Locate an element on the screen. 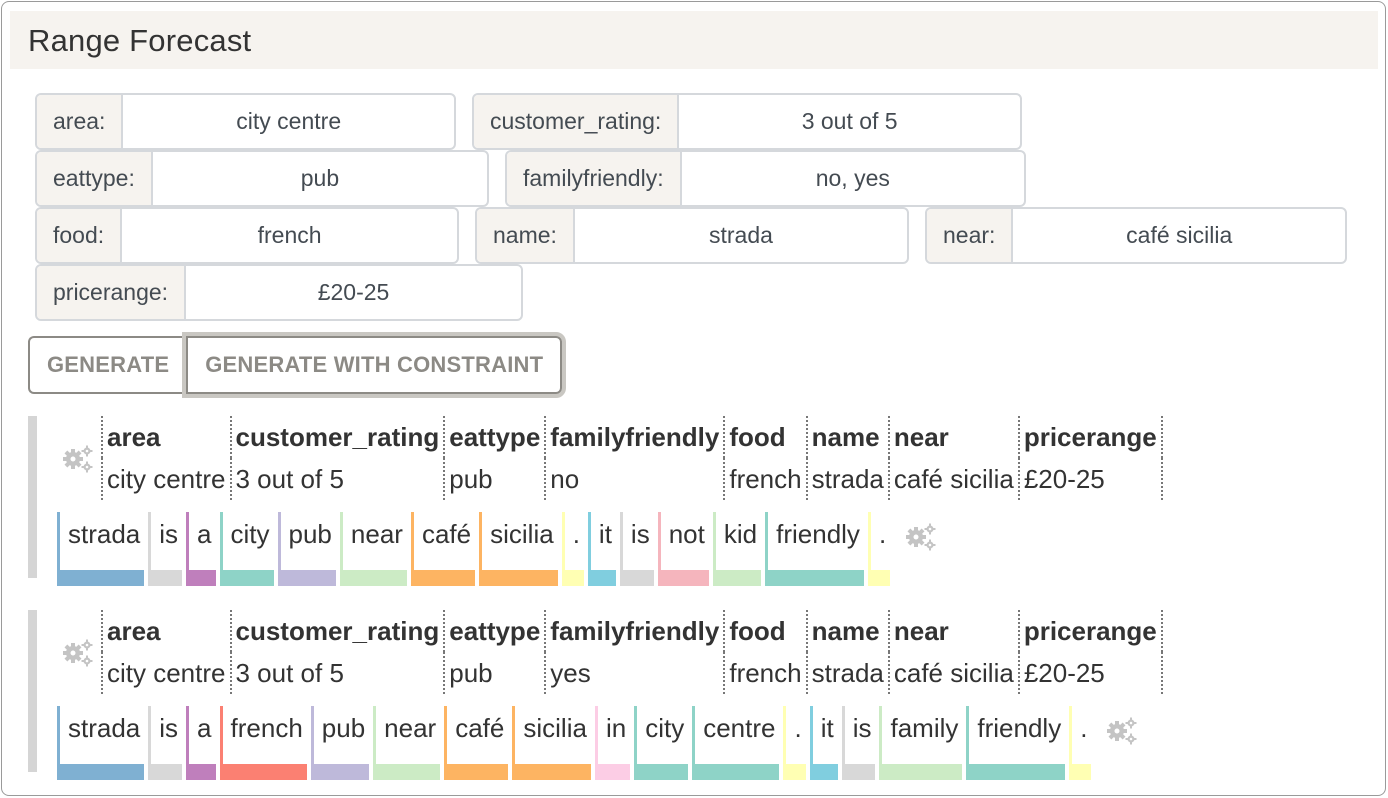  token: in is located at coordinates (612, 743).